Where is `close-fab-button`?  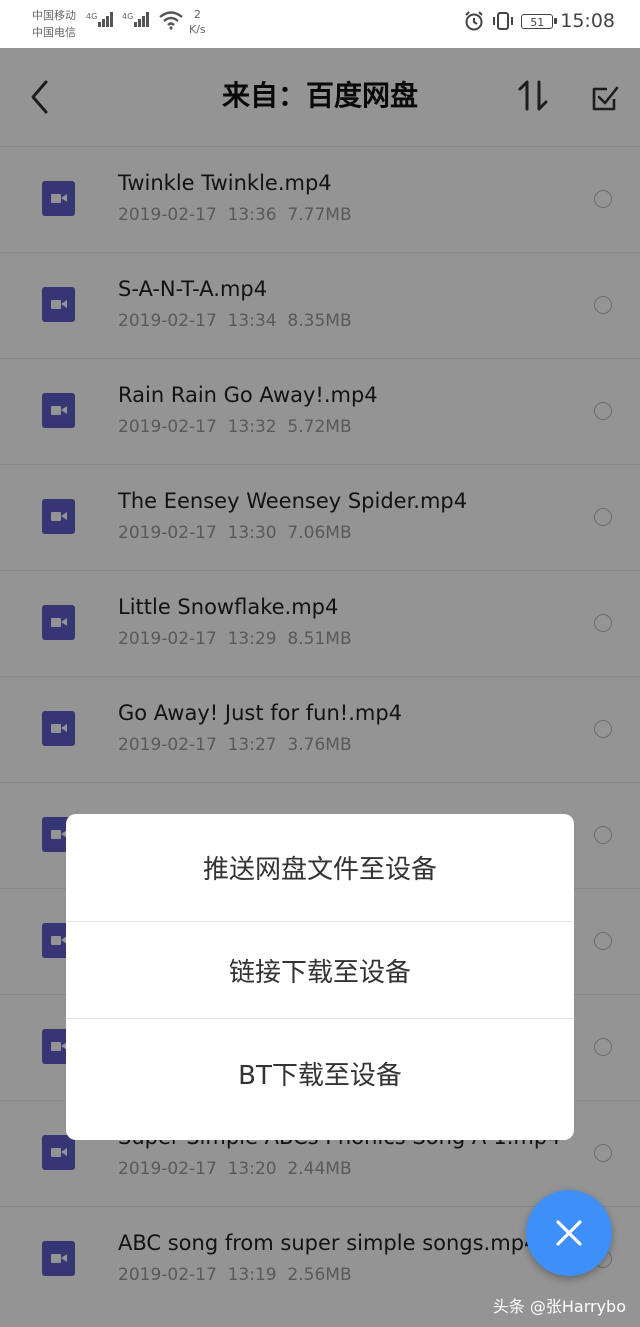
close-fab-button is located at coordinates (569, 1233).